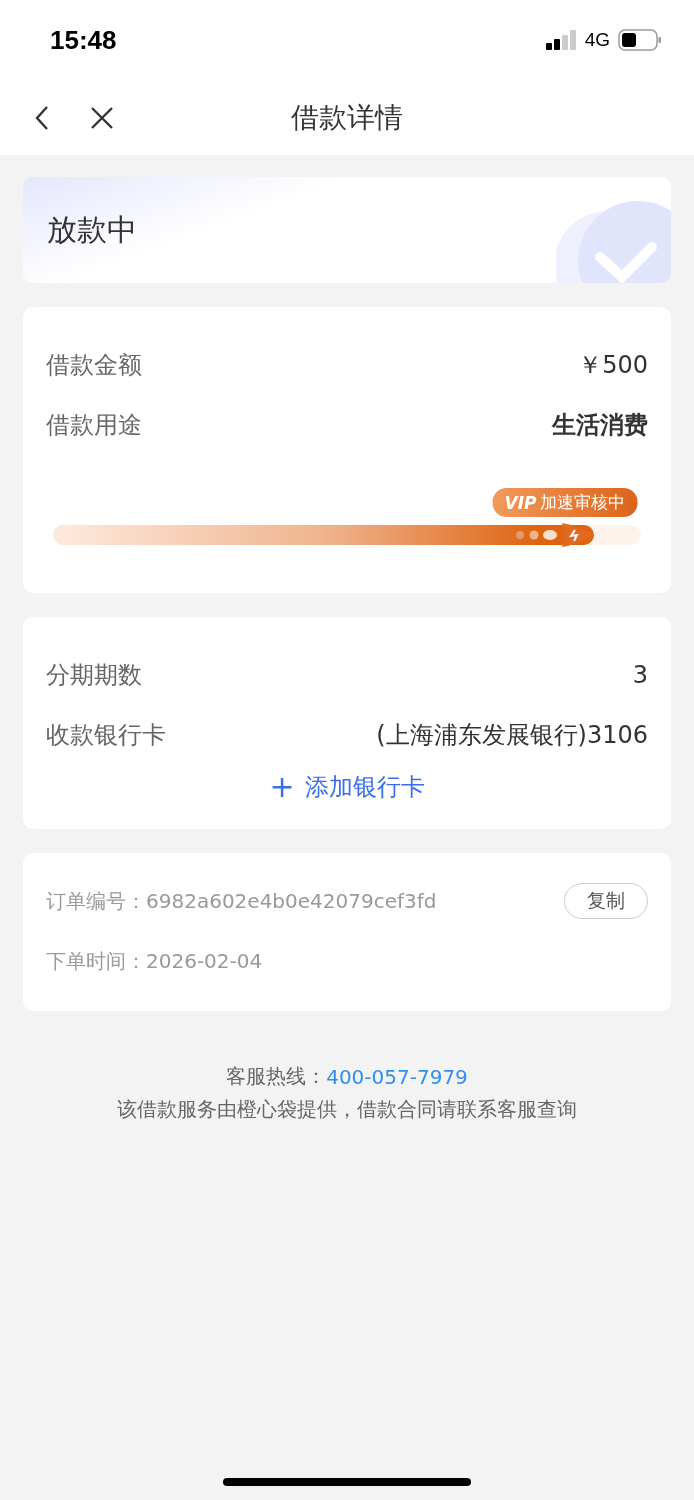 The height and width of the screenshot is (1500, 694). Describe the element at coordinates (606, 901) in the screenshot. I see `copy-button: 复制` at that location.